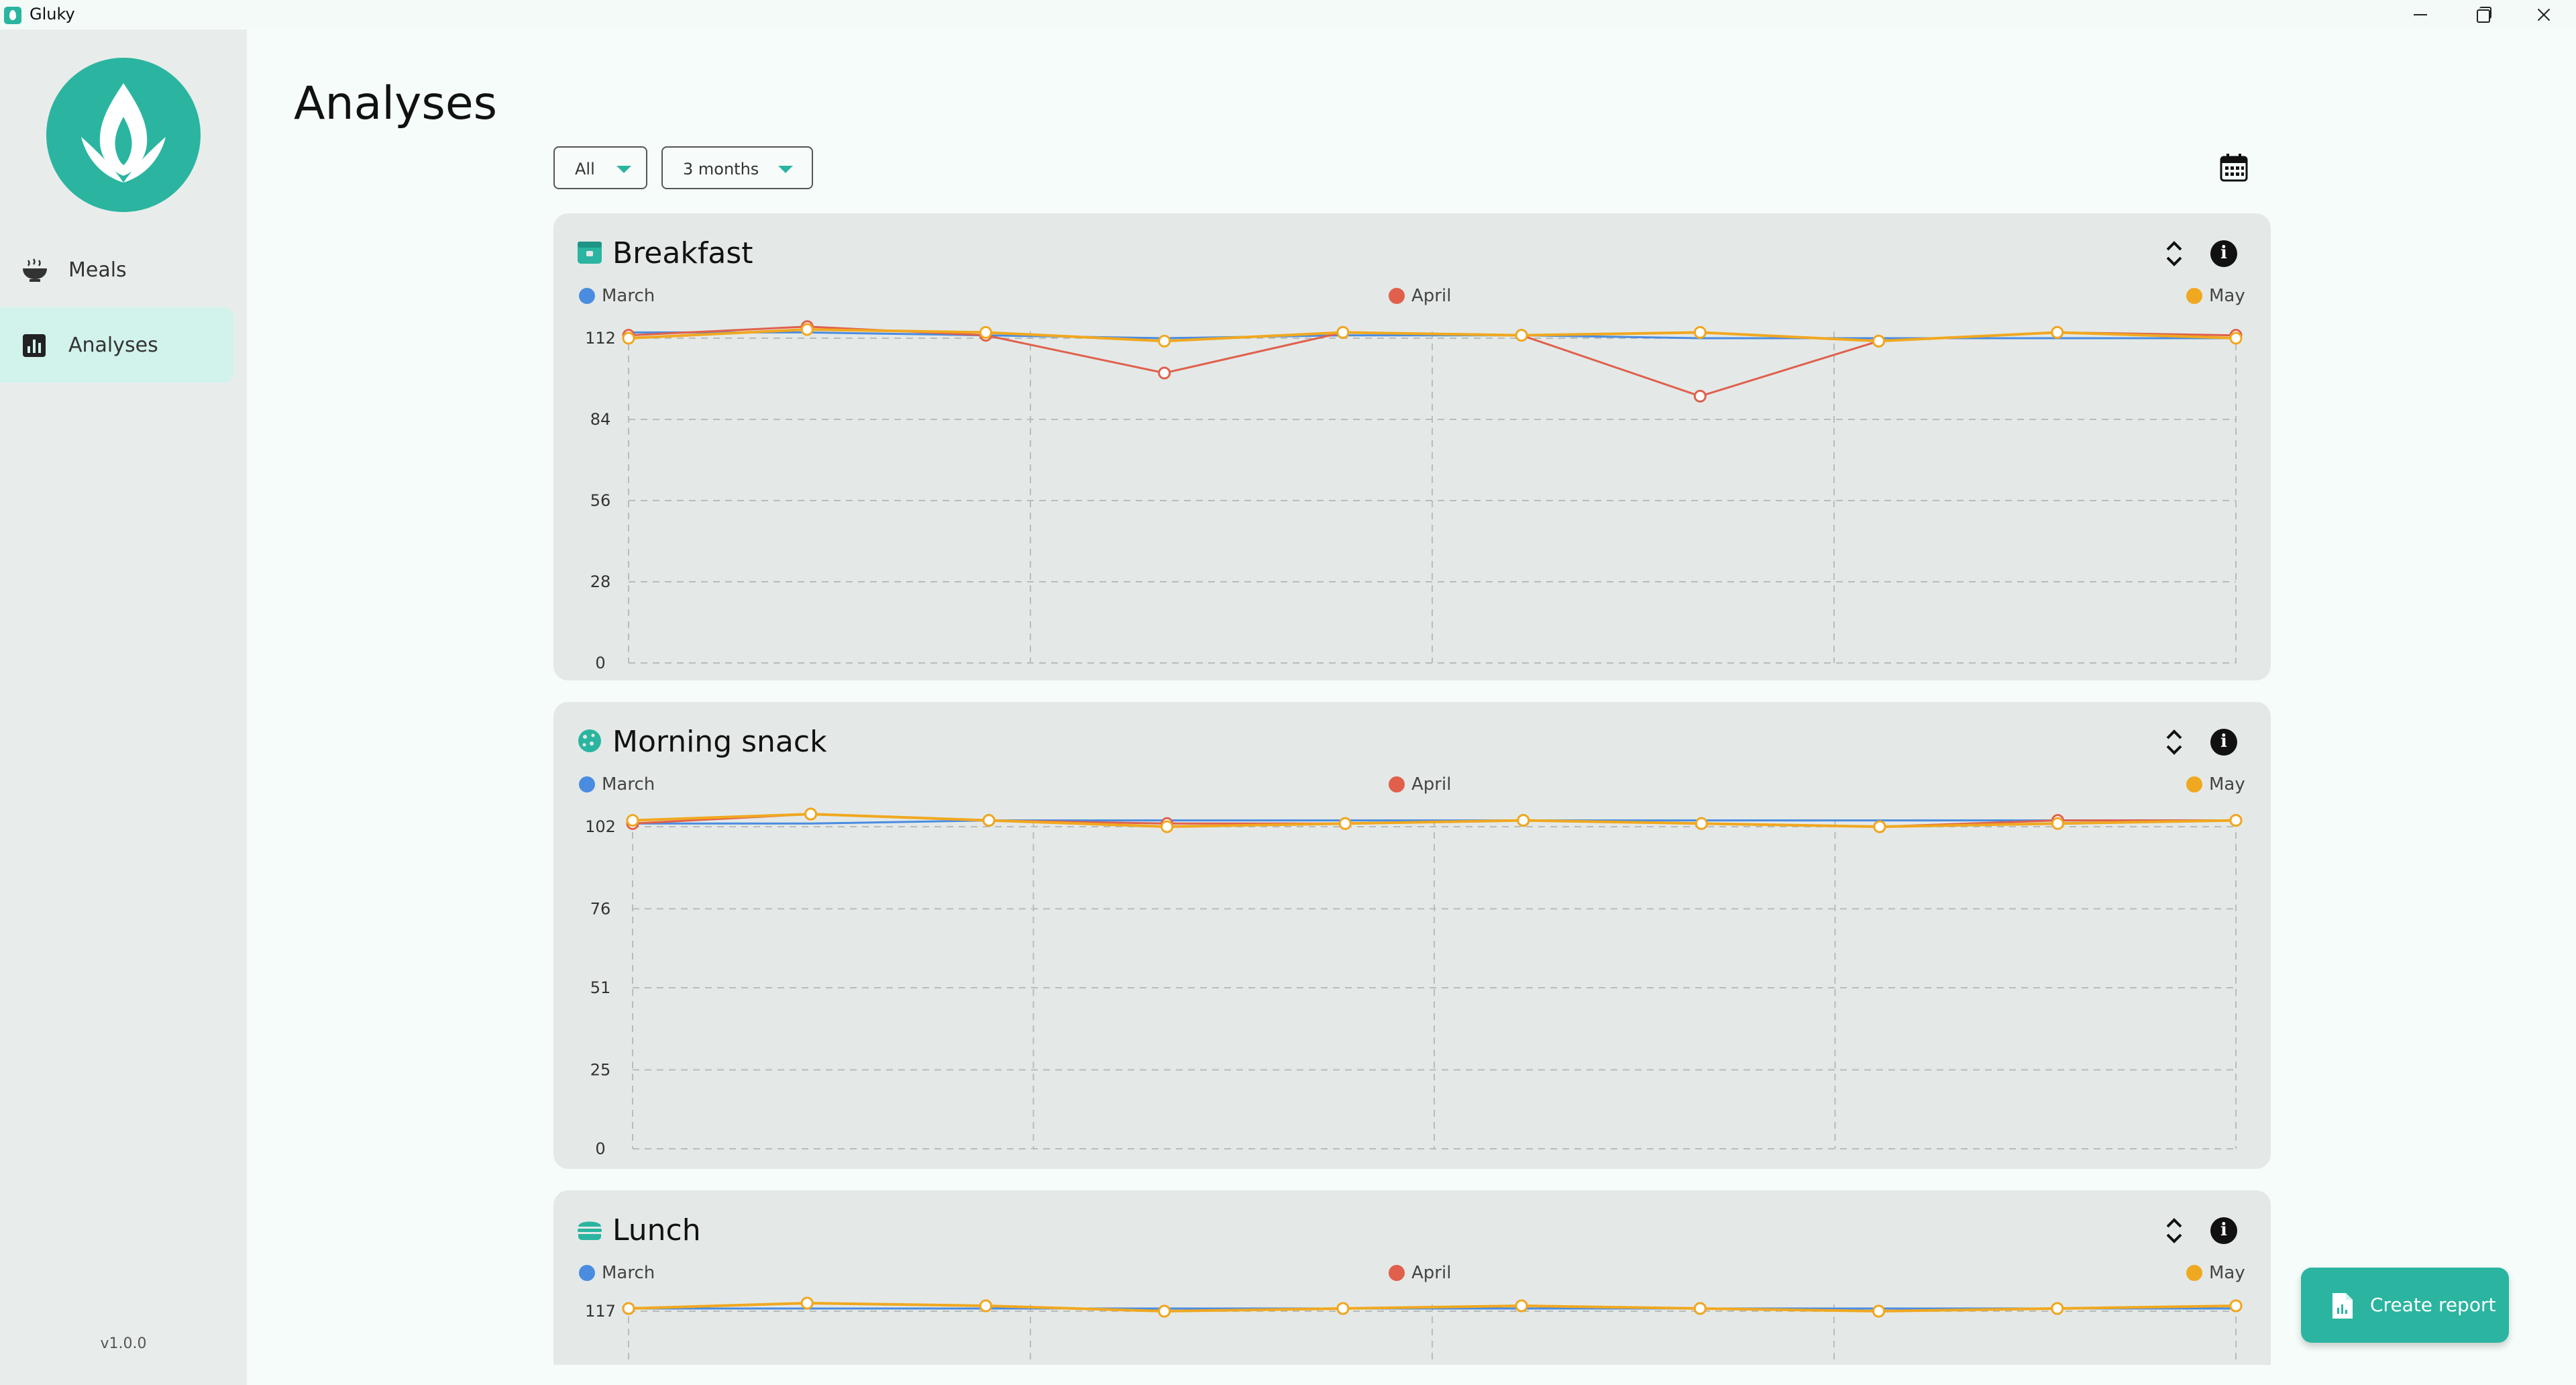  What do you see at coordinates (585, 169) in the screenshot?
I see `meal-filter-value: All` at bounding box center [585, 169].